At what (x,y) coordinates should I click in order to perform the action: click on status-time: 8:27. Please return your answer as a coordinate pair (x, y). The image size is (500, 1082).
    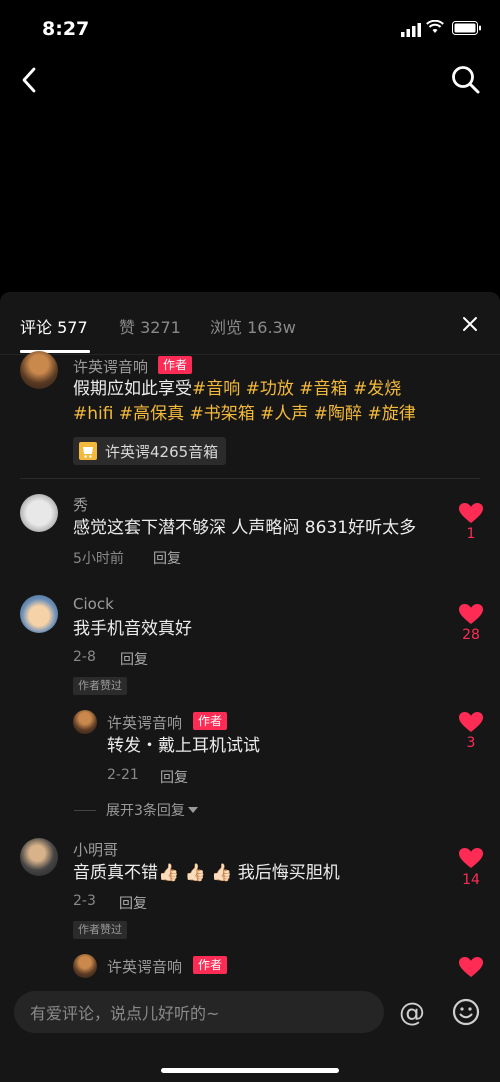
    Looking at the image, I should click on (66, 29).